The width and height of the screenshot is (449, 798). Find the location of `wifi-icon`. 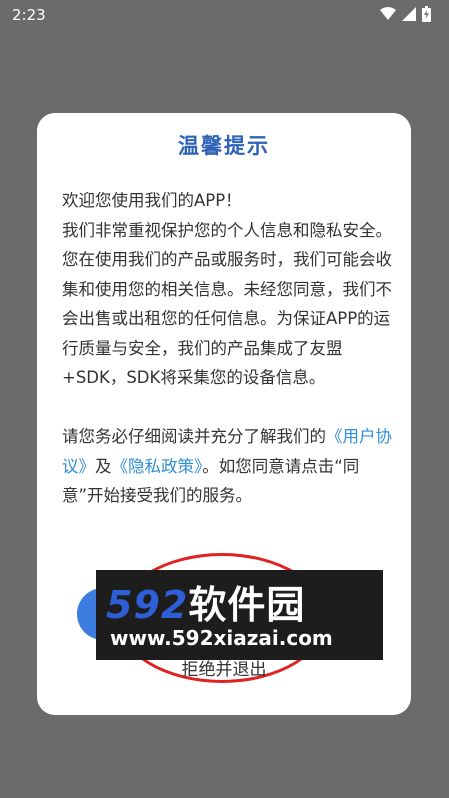

wifi-icon is located at coordinates (388, 13).